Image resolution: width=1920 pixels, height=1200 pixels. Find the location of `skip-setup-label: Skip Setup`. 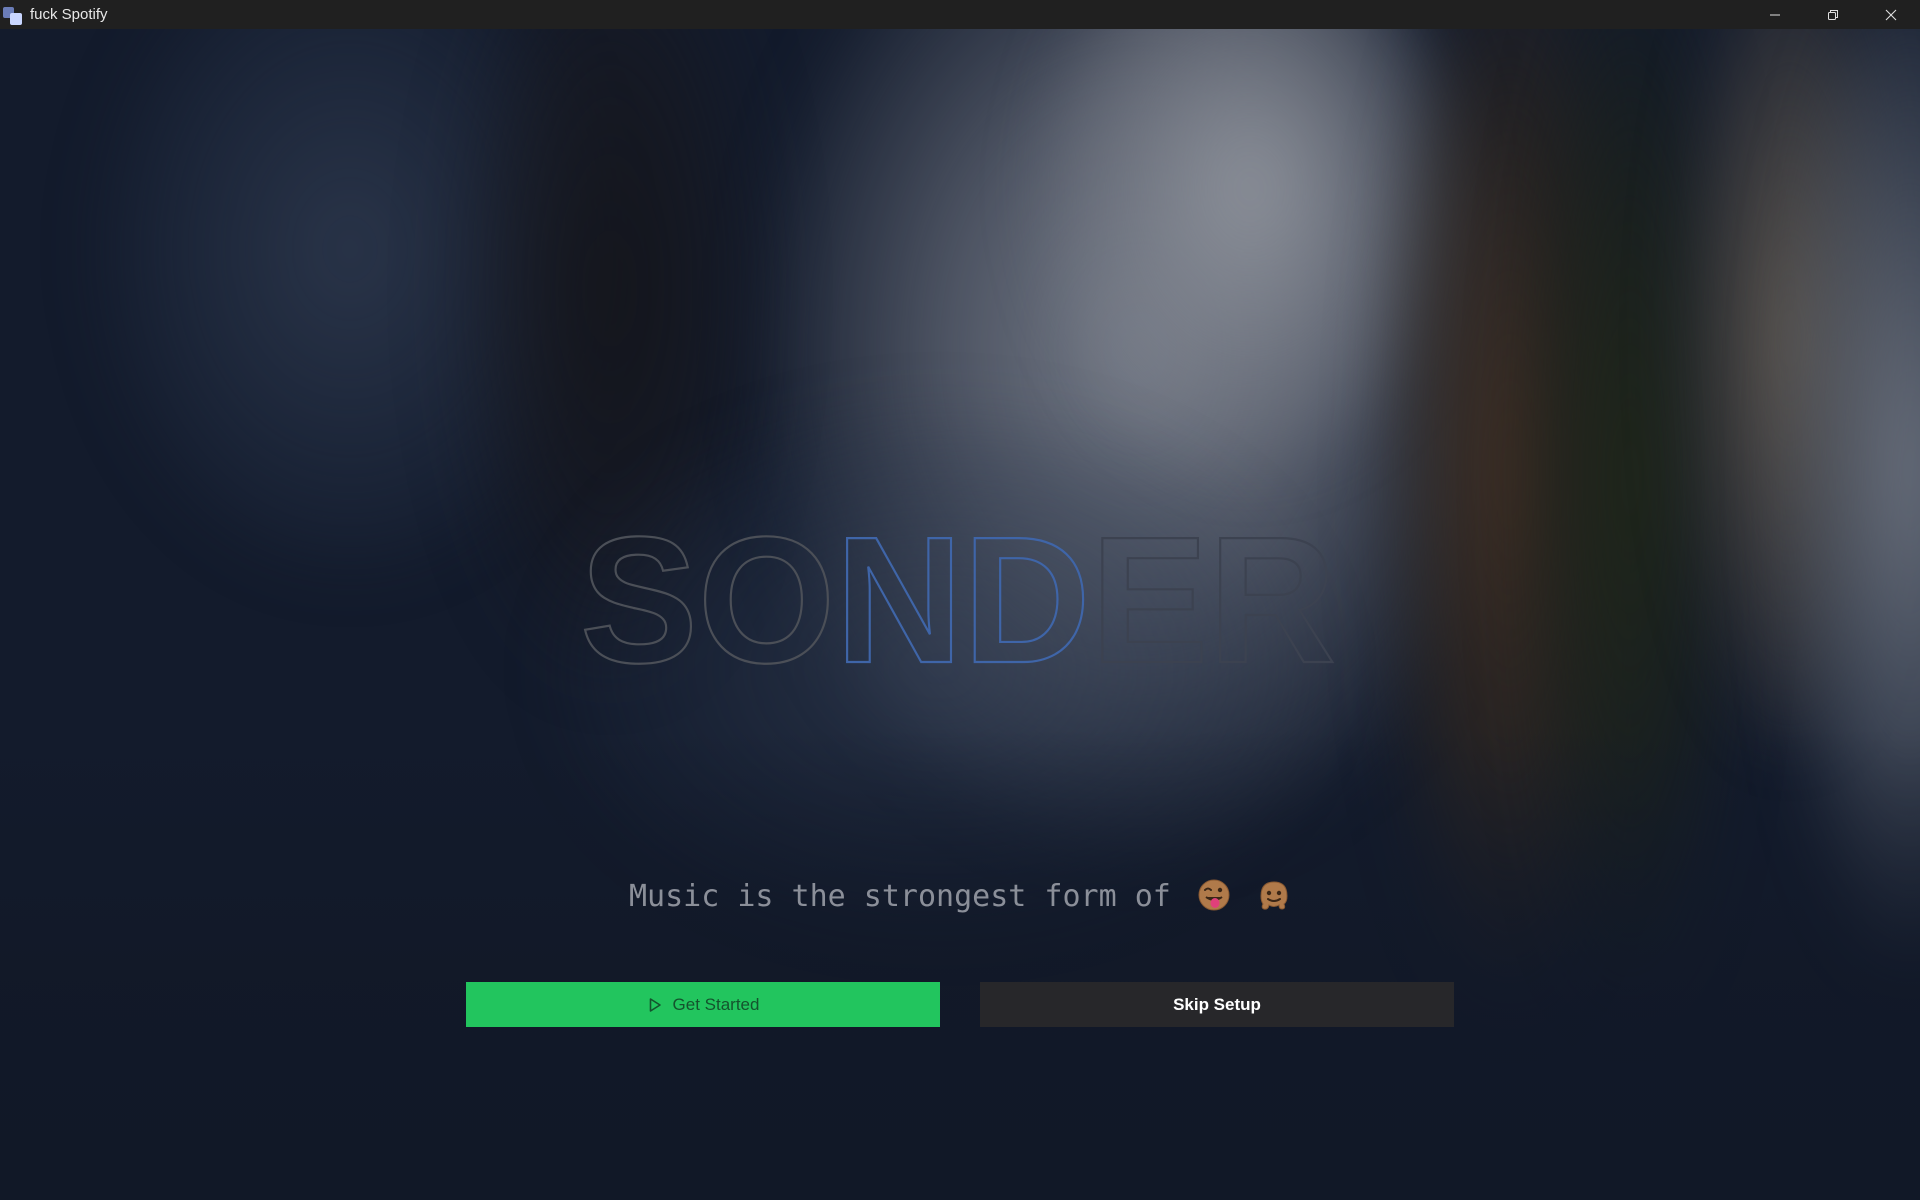

skip-setup-label: Skip Setup is located at coordinates (1217, 1004).